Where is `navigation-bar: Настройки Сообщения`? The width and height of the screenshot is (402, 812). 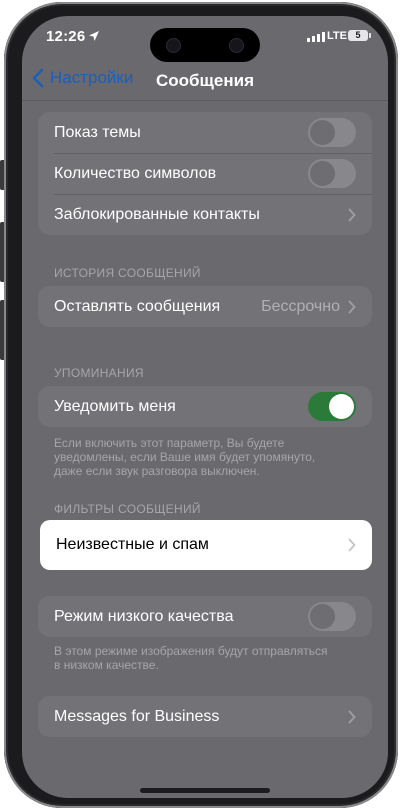 navigation-bar: Настройки Сообщения is located at coordinates (205, 81).